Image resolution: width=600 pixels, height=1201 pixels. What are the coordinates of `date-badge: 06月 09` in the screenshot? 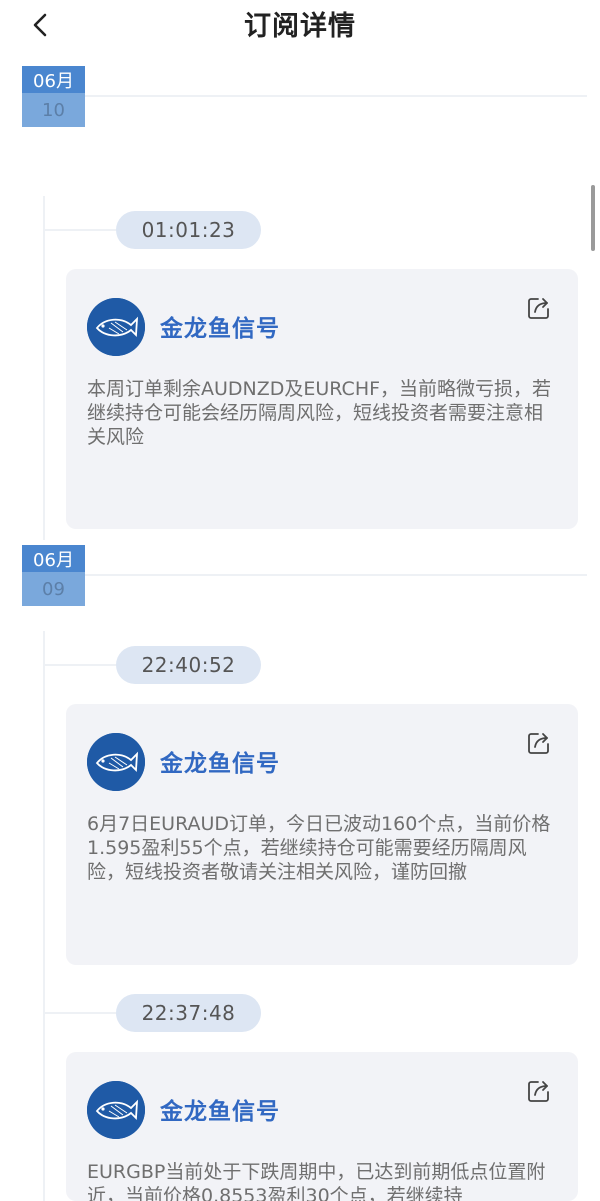 It's located at (53, 575).